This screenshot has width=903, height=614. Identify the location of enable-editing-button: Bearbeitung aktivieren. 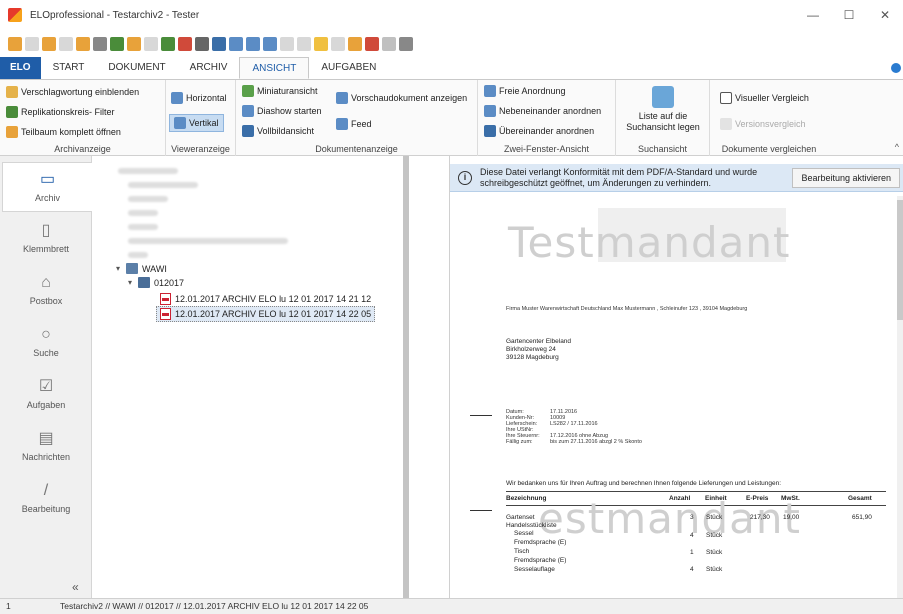
(846, 178).